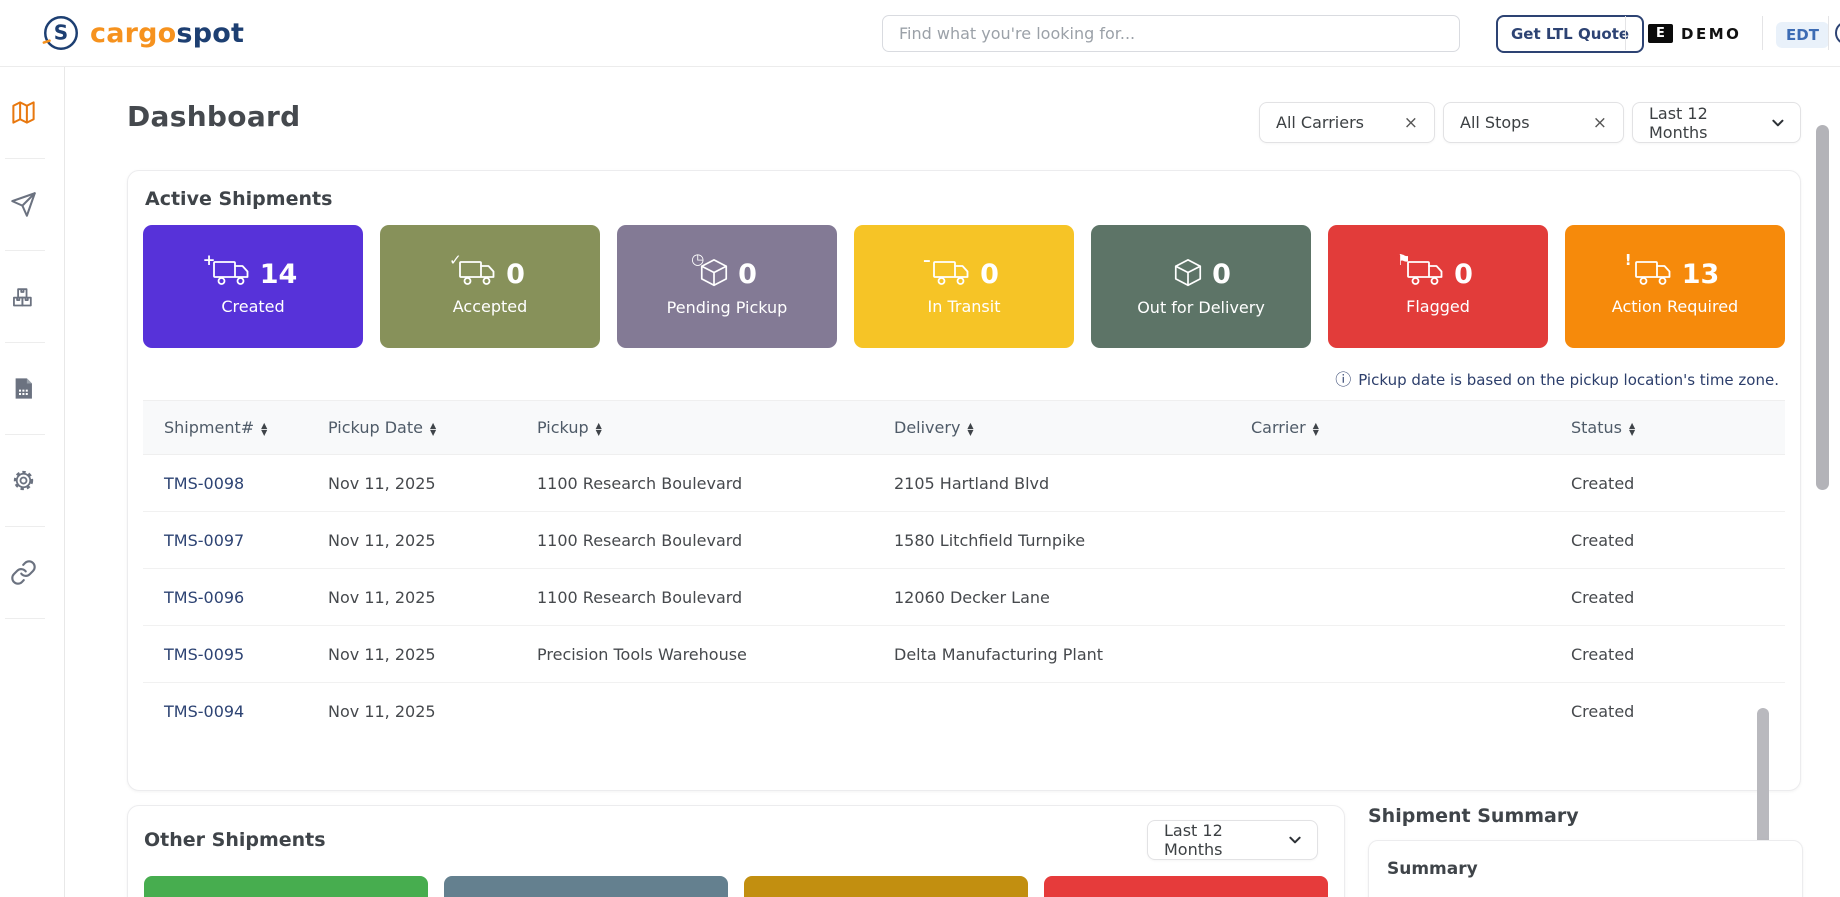 The height and width of the screenshot is (897, 1840). Describe the element at coordinates (1678, 427) in the screenshot. I see `column-header-status: Status ▲ ▼` at that location.